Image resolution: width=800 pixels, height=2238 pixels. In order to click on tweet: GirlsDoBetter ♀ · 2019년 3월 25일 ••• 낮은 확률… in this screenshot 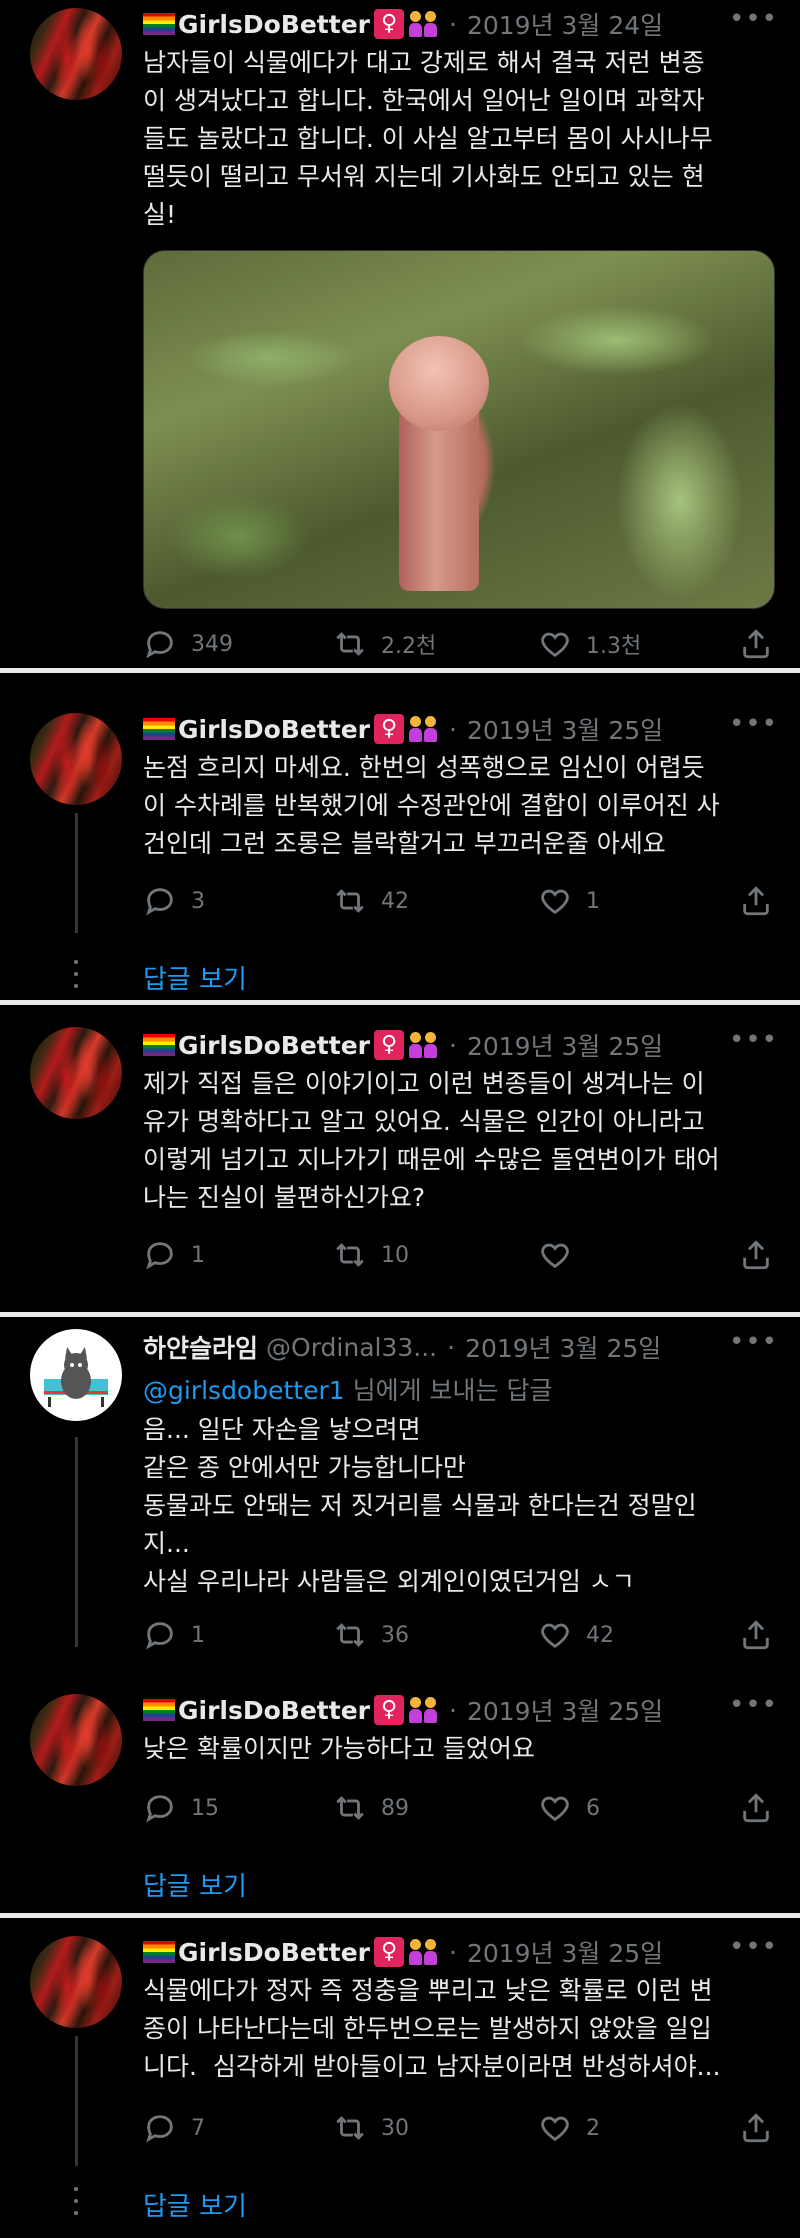, I will do `click(400, 1801)`.